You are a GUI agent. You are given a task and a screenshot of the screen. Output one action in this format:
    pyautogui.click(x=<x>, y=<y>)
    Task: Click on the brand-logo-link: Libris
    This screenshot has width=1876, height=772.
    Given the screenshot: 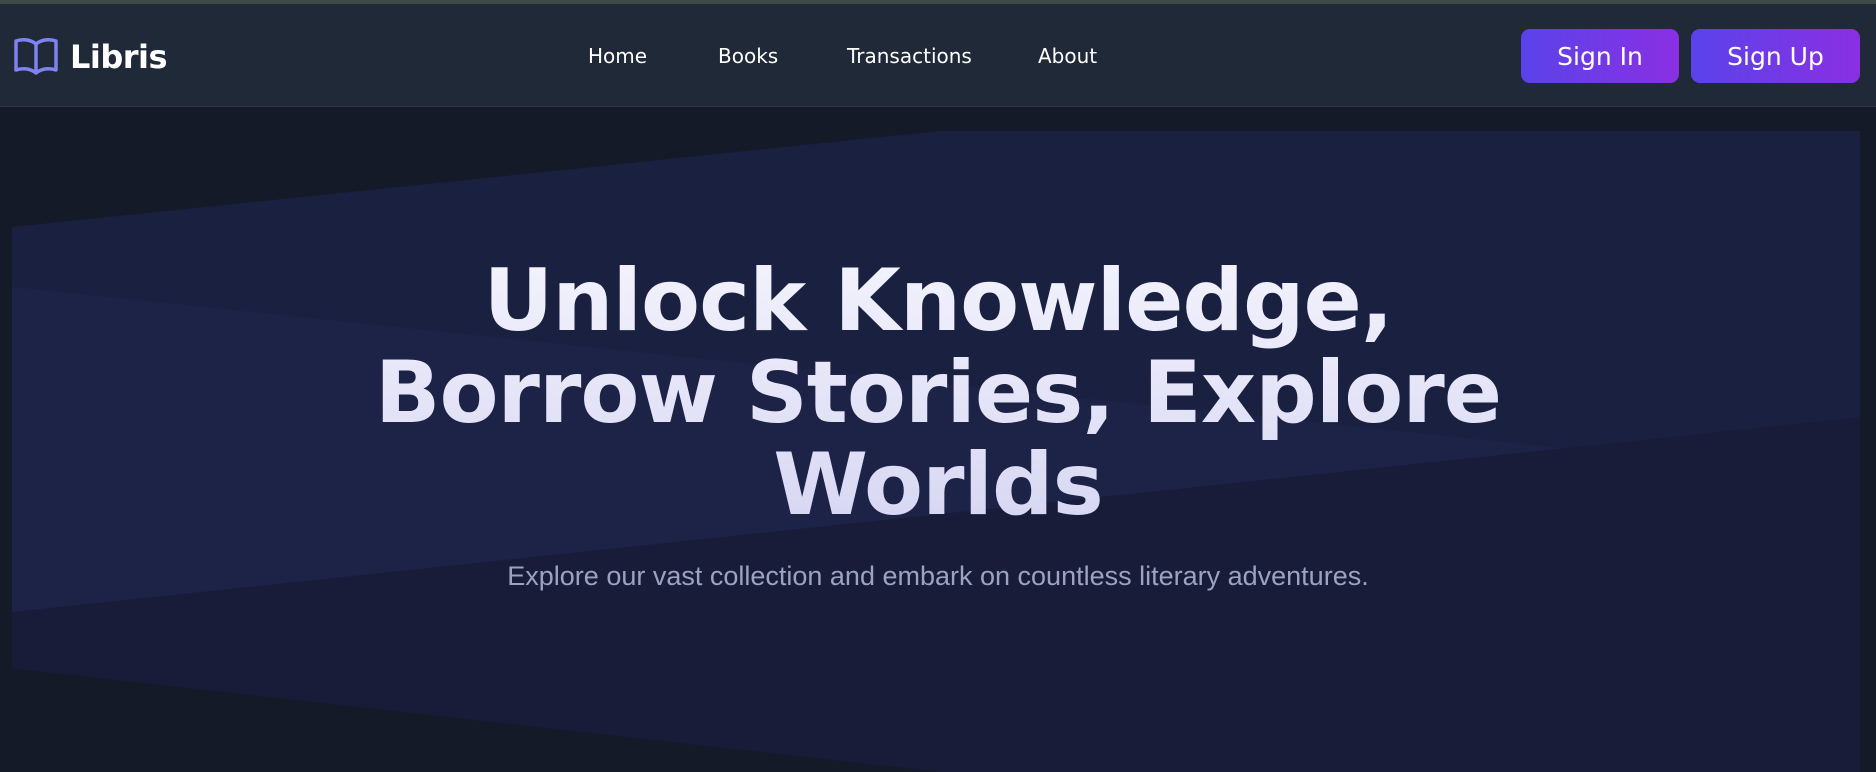 What is the action you would take?
    pyautogui.click(x=91, y=57)
    